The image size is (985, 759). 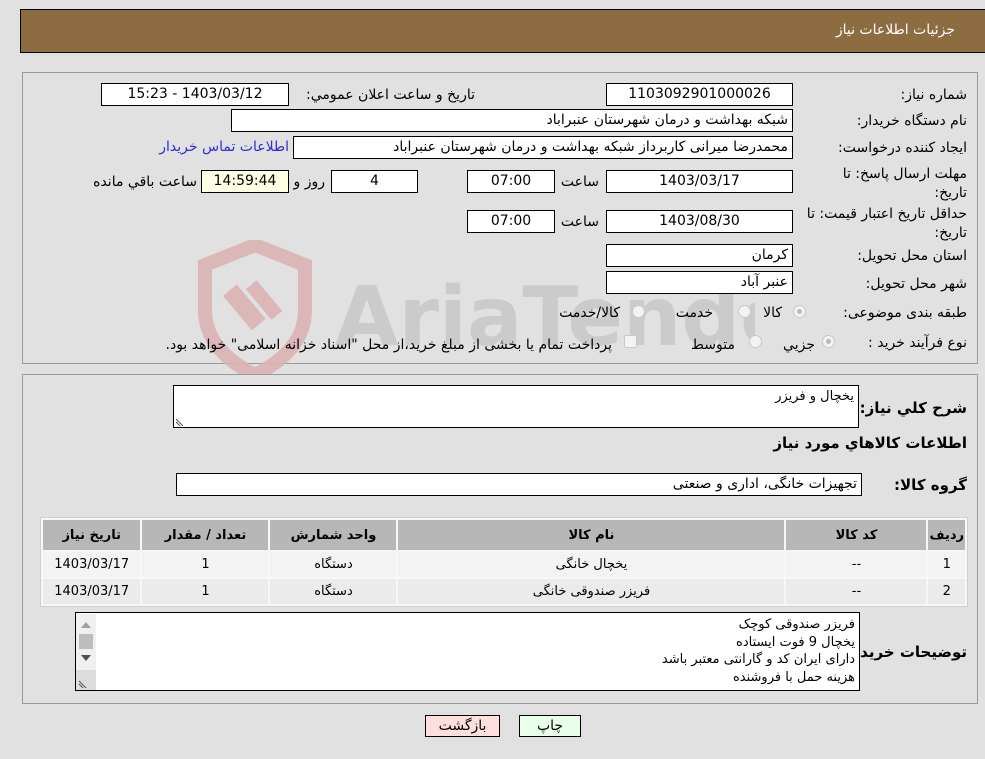 What do you see at coordinates (638, 311) in the screenshot?
I see `category-radio-goods-service` at bounding box center [638, 311].